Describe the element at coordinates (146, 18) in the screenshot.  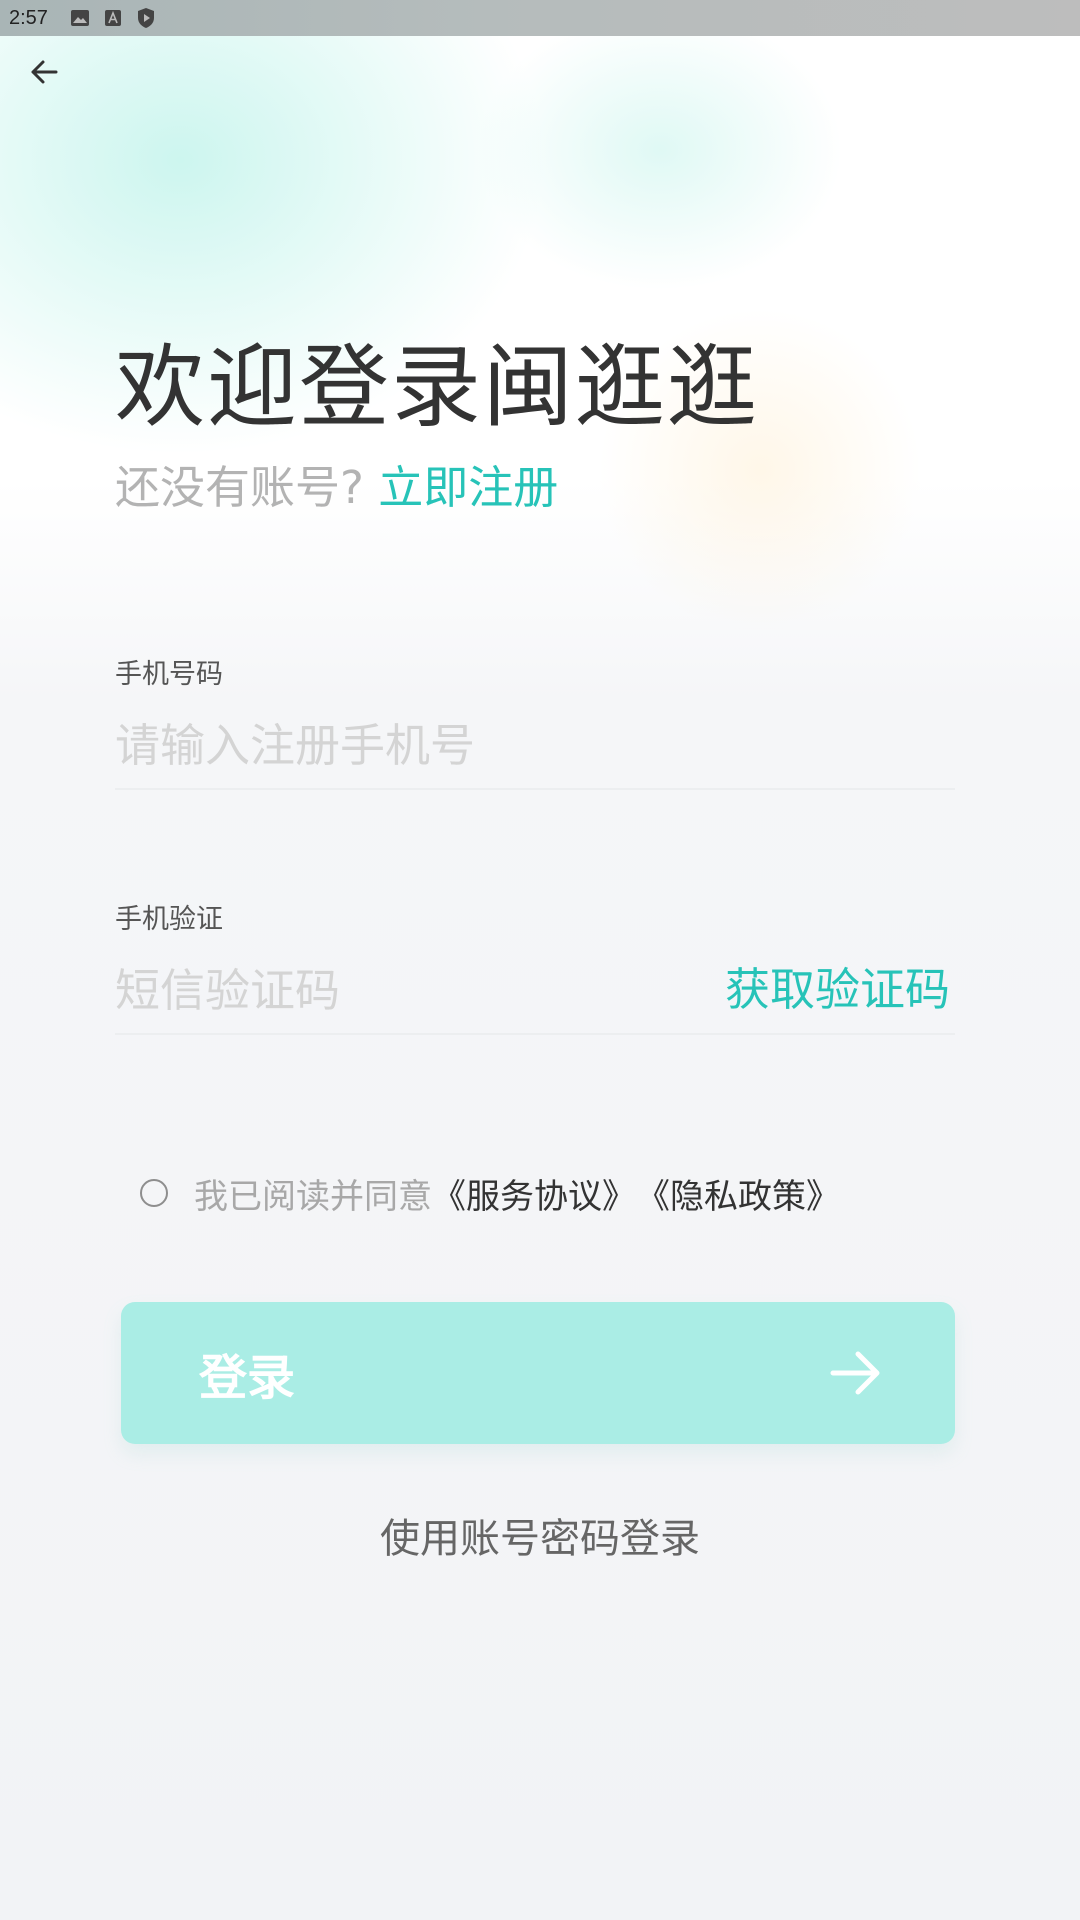
I see `shield-play-icon` at that location.